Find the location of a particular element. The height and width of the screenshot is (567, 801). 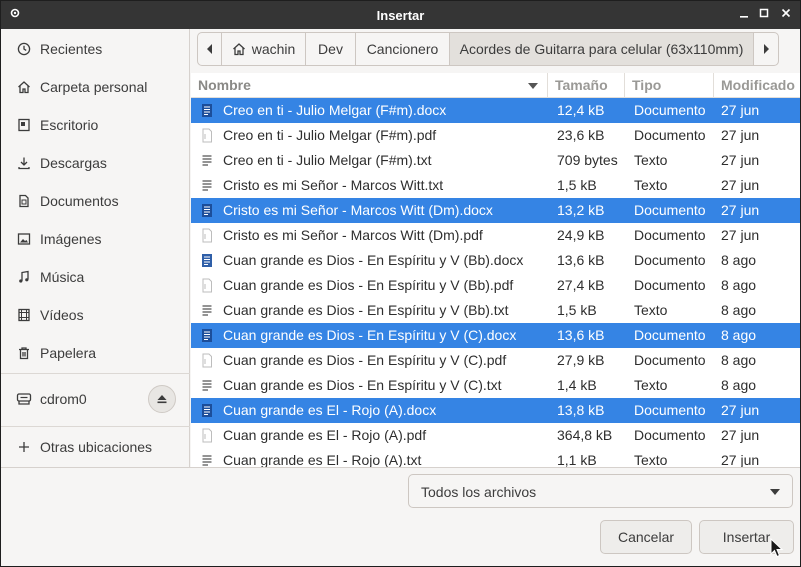

sidebar-item-musica: Música is located at coordinates (95, 277).